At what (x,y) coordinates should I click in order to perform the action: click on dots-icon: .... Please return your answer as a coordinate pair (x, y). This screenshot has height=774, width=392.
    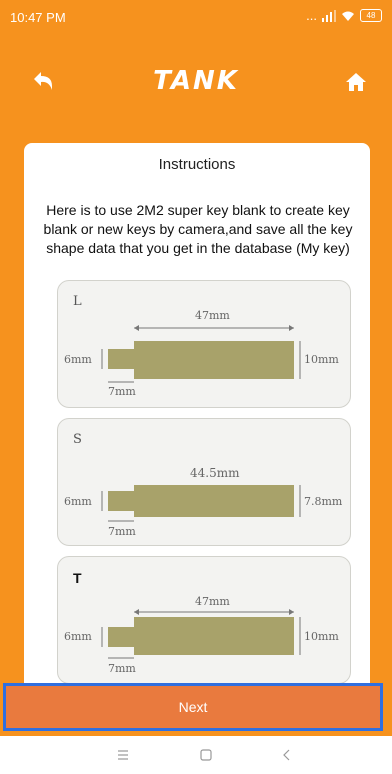
    Looking at the image, I should click on (311, 15).